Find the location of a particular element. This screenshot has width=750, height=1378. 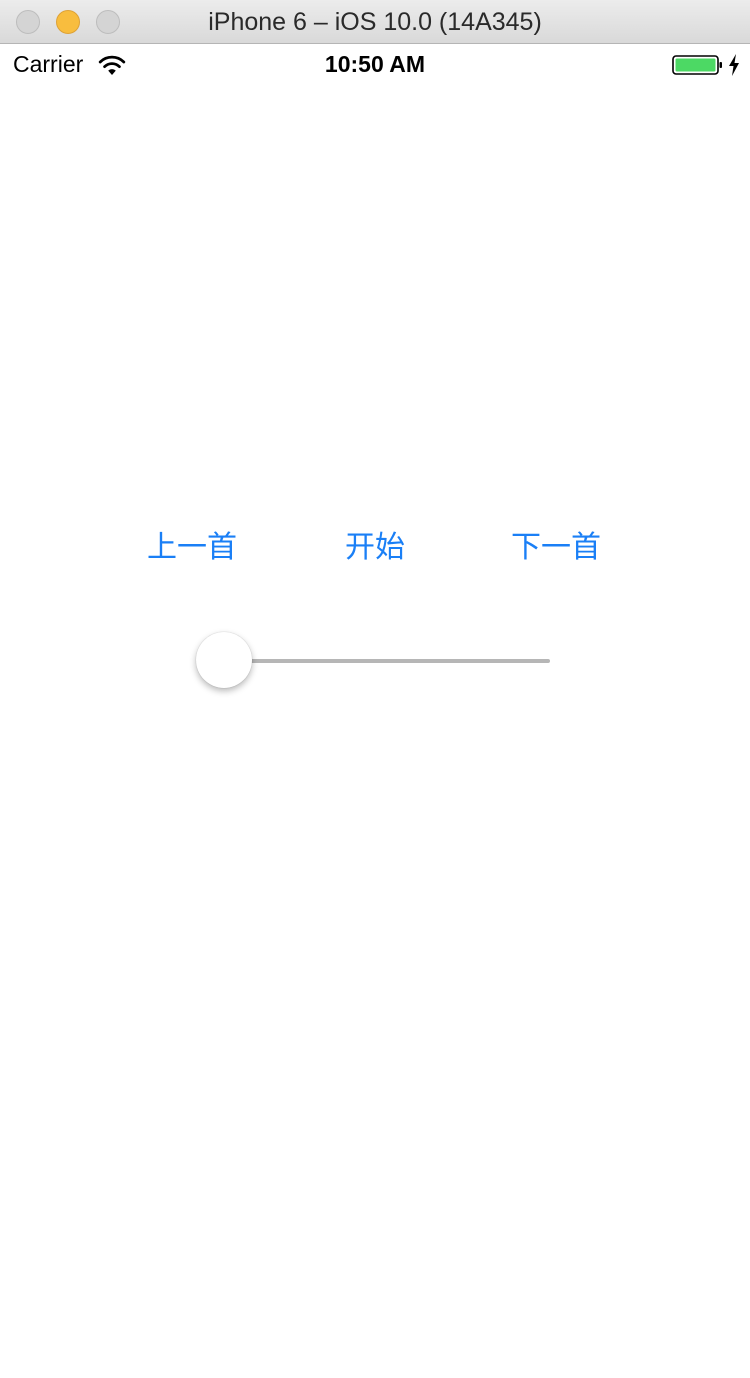

slider-thumb is located at coordinates (224, 660).